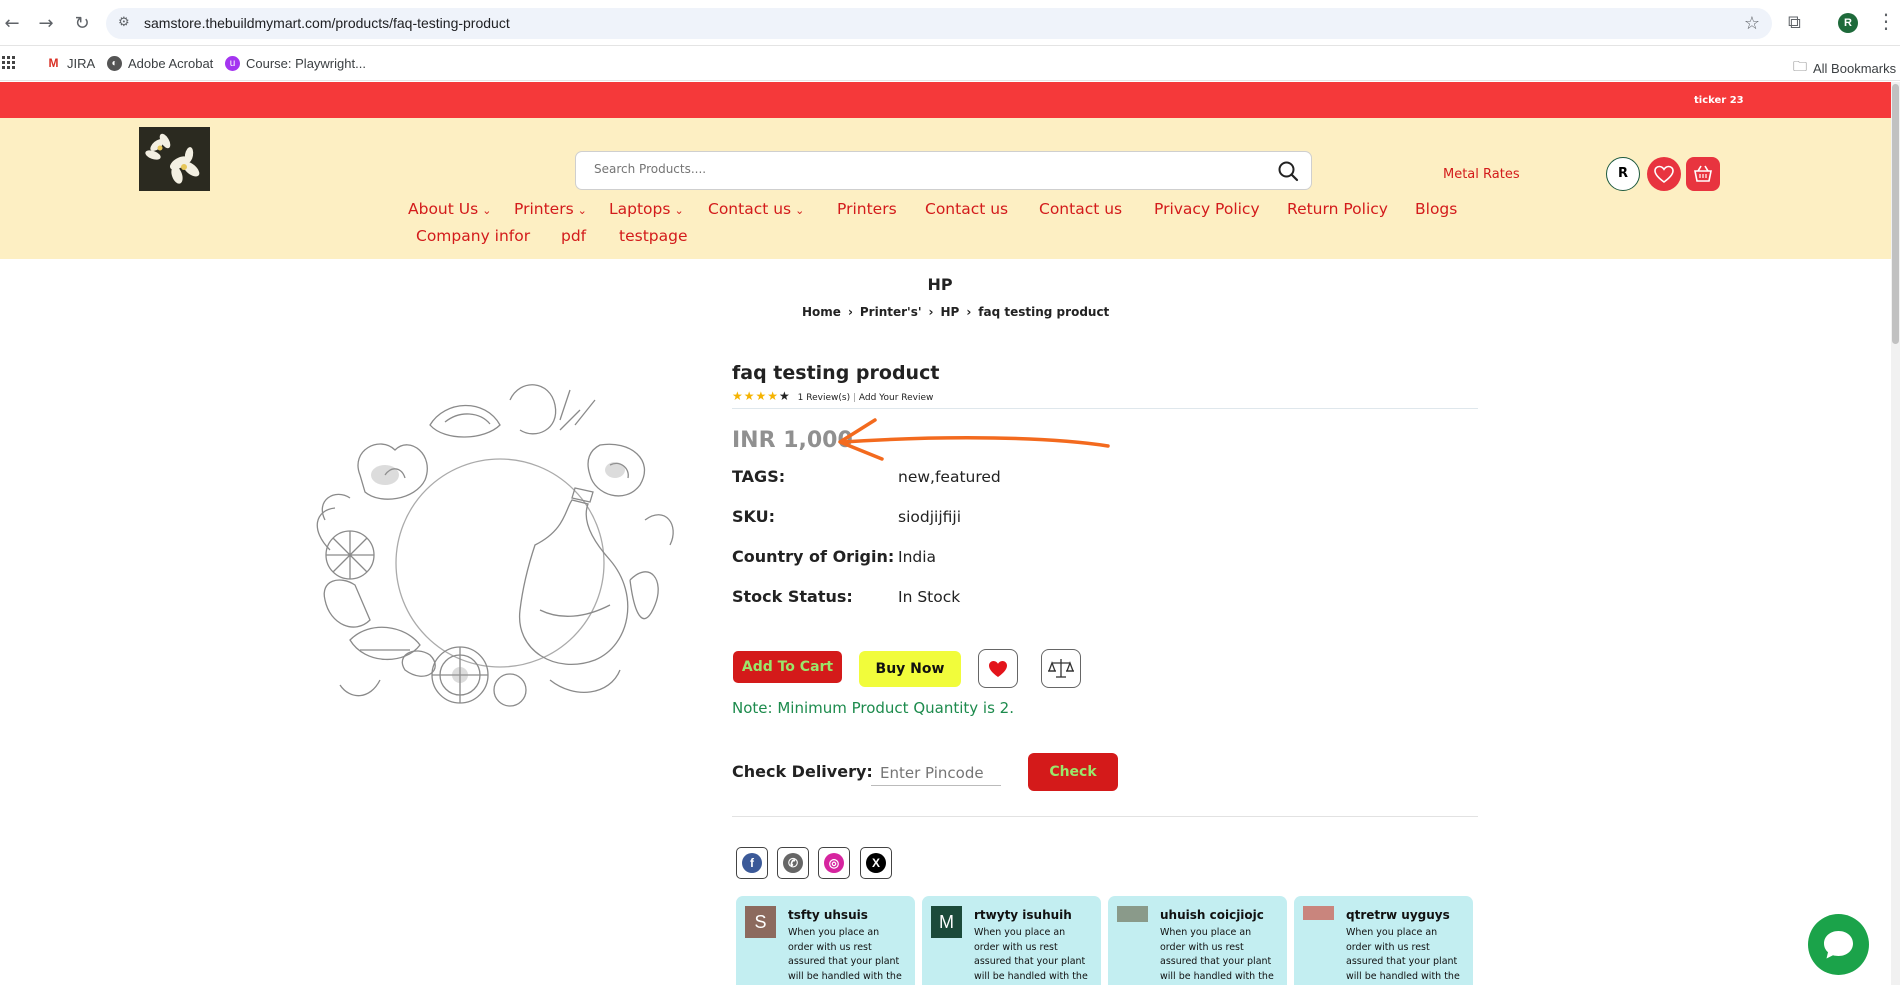 Image resolution: width=1900 pixels, height=985 pixels. I want to click on compare-button, so click(1061, 668).